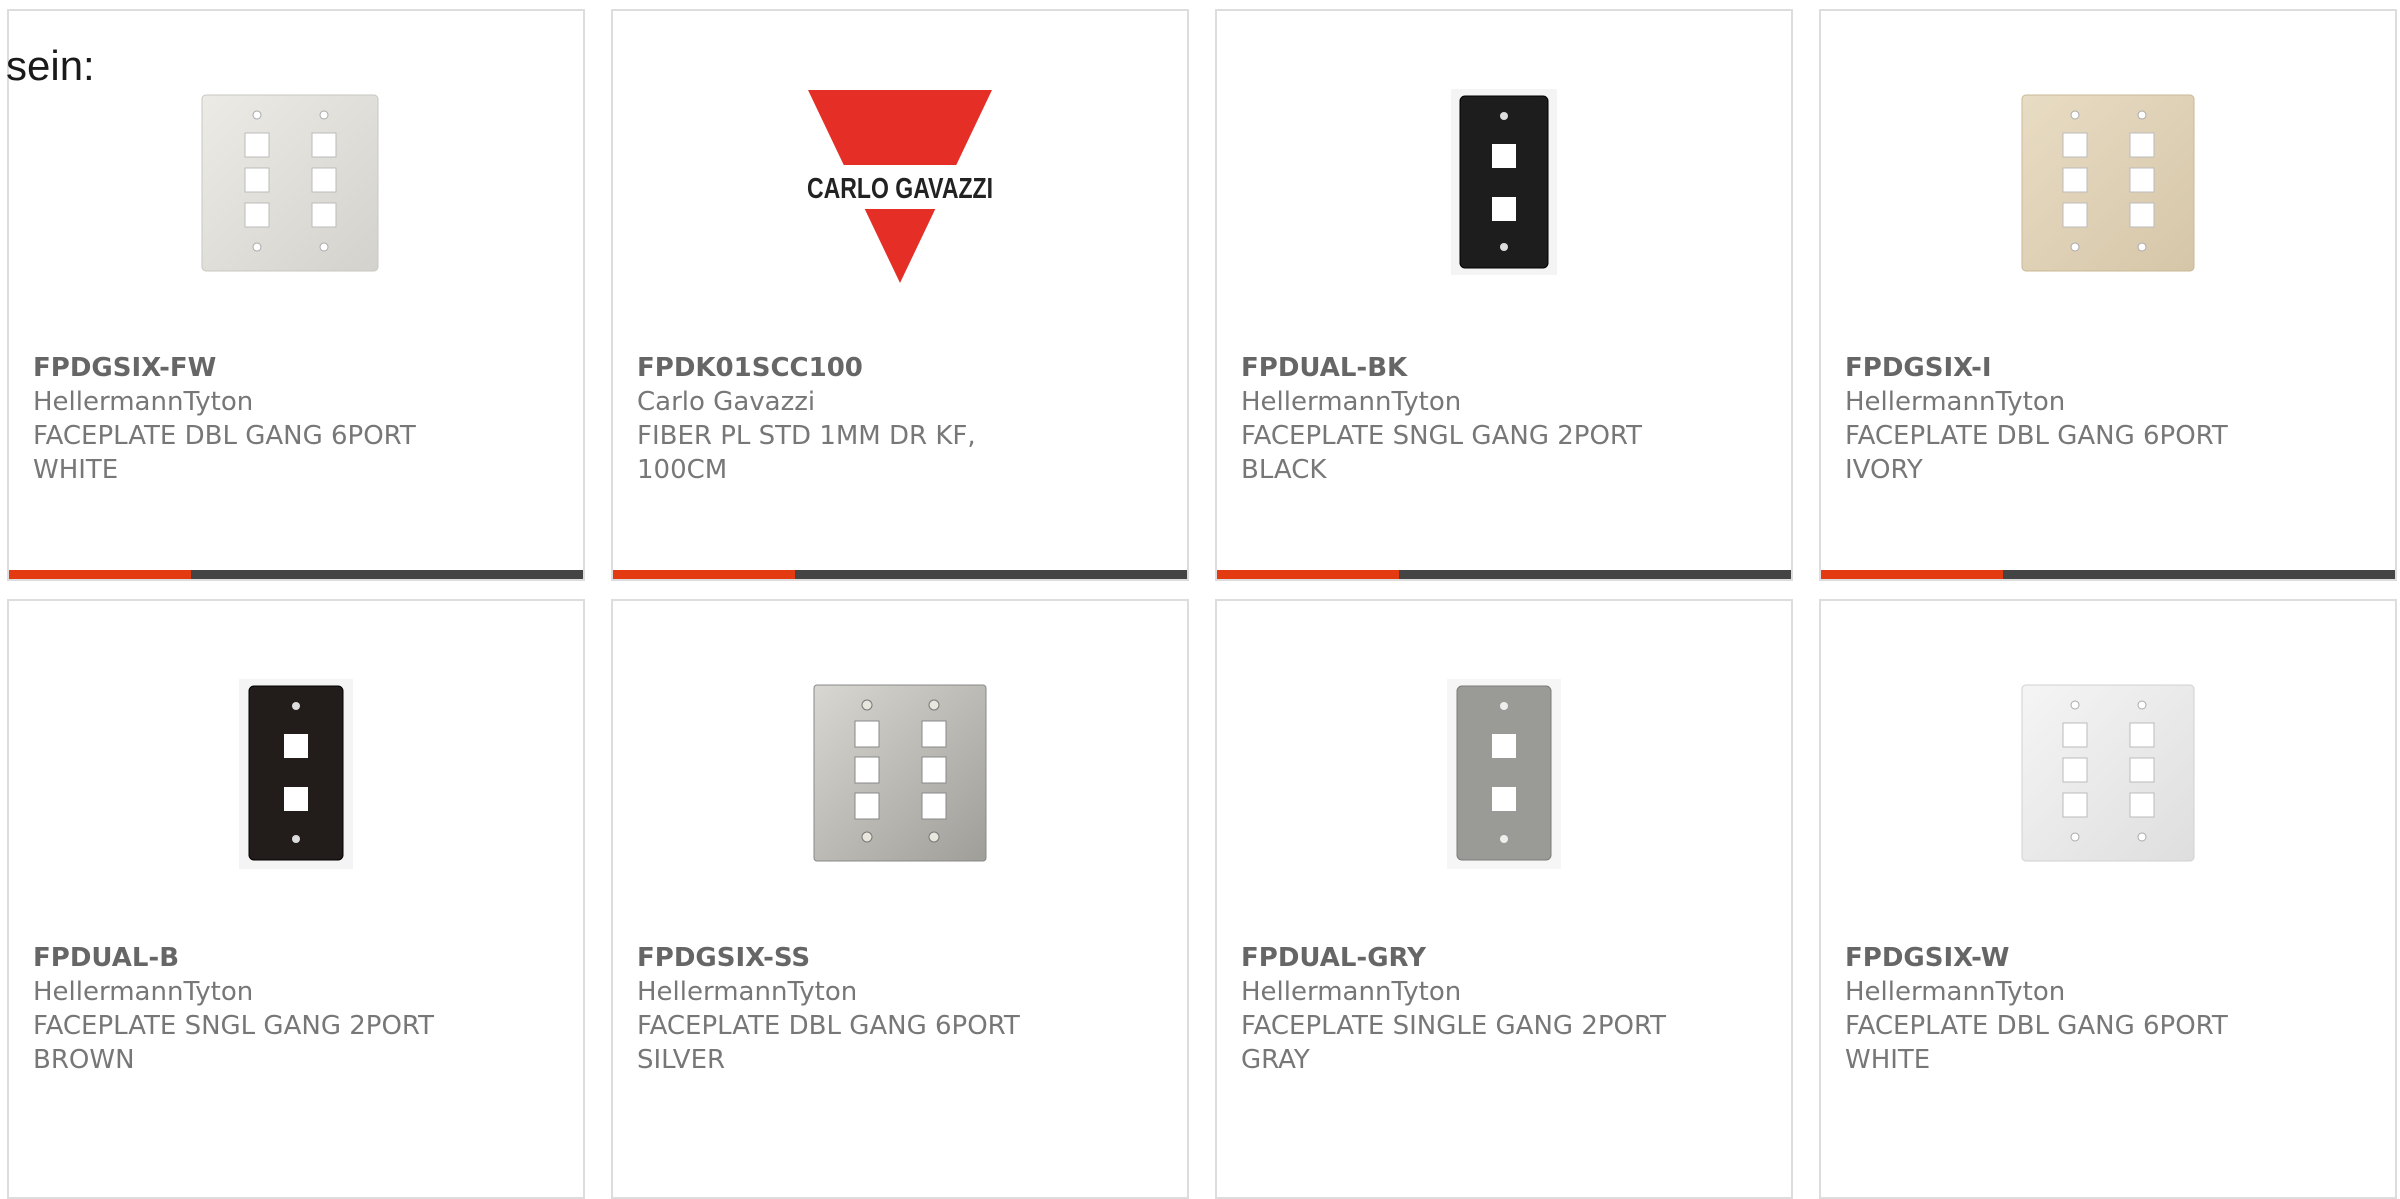  Describe the element at coordinates (2036, 453) in the screenshot. I see `description: FACEPLATE DBL GANG 6PORT IVORY` at that location.